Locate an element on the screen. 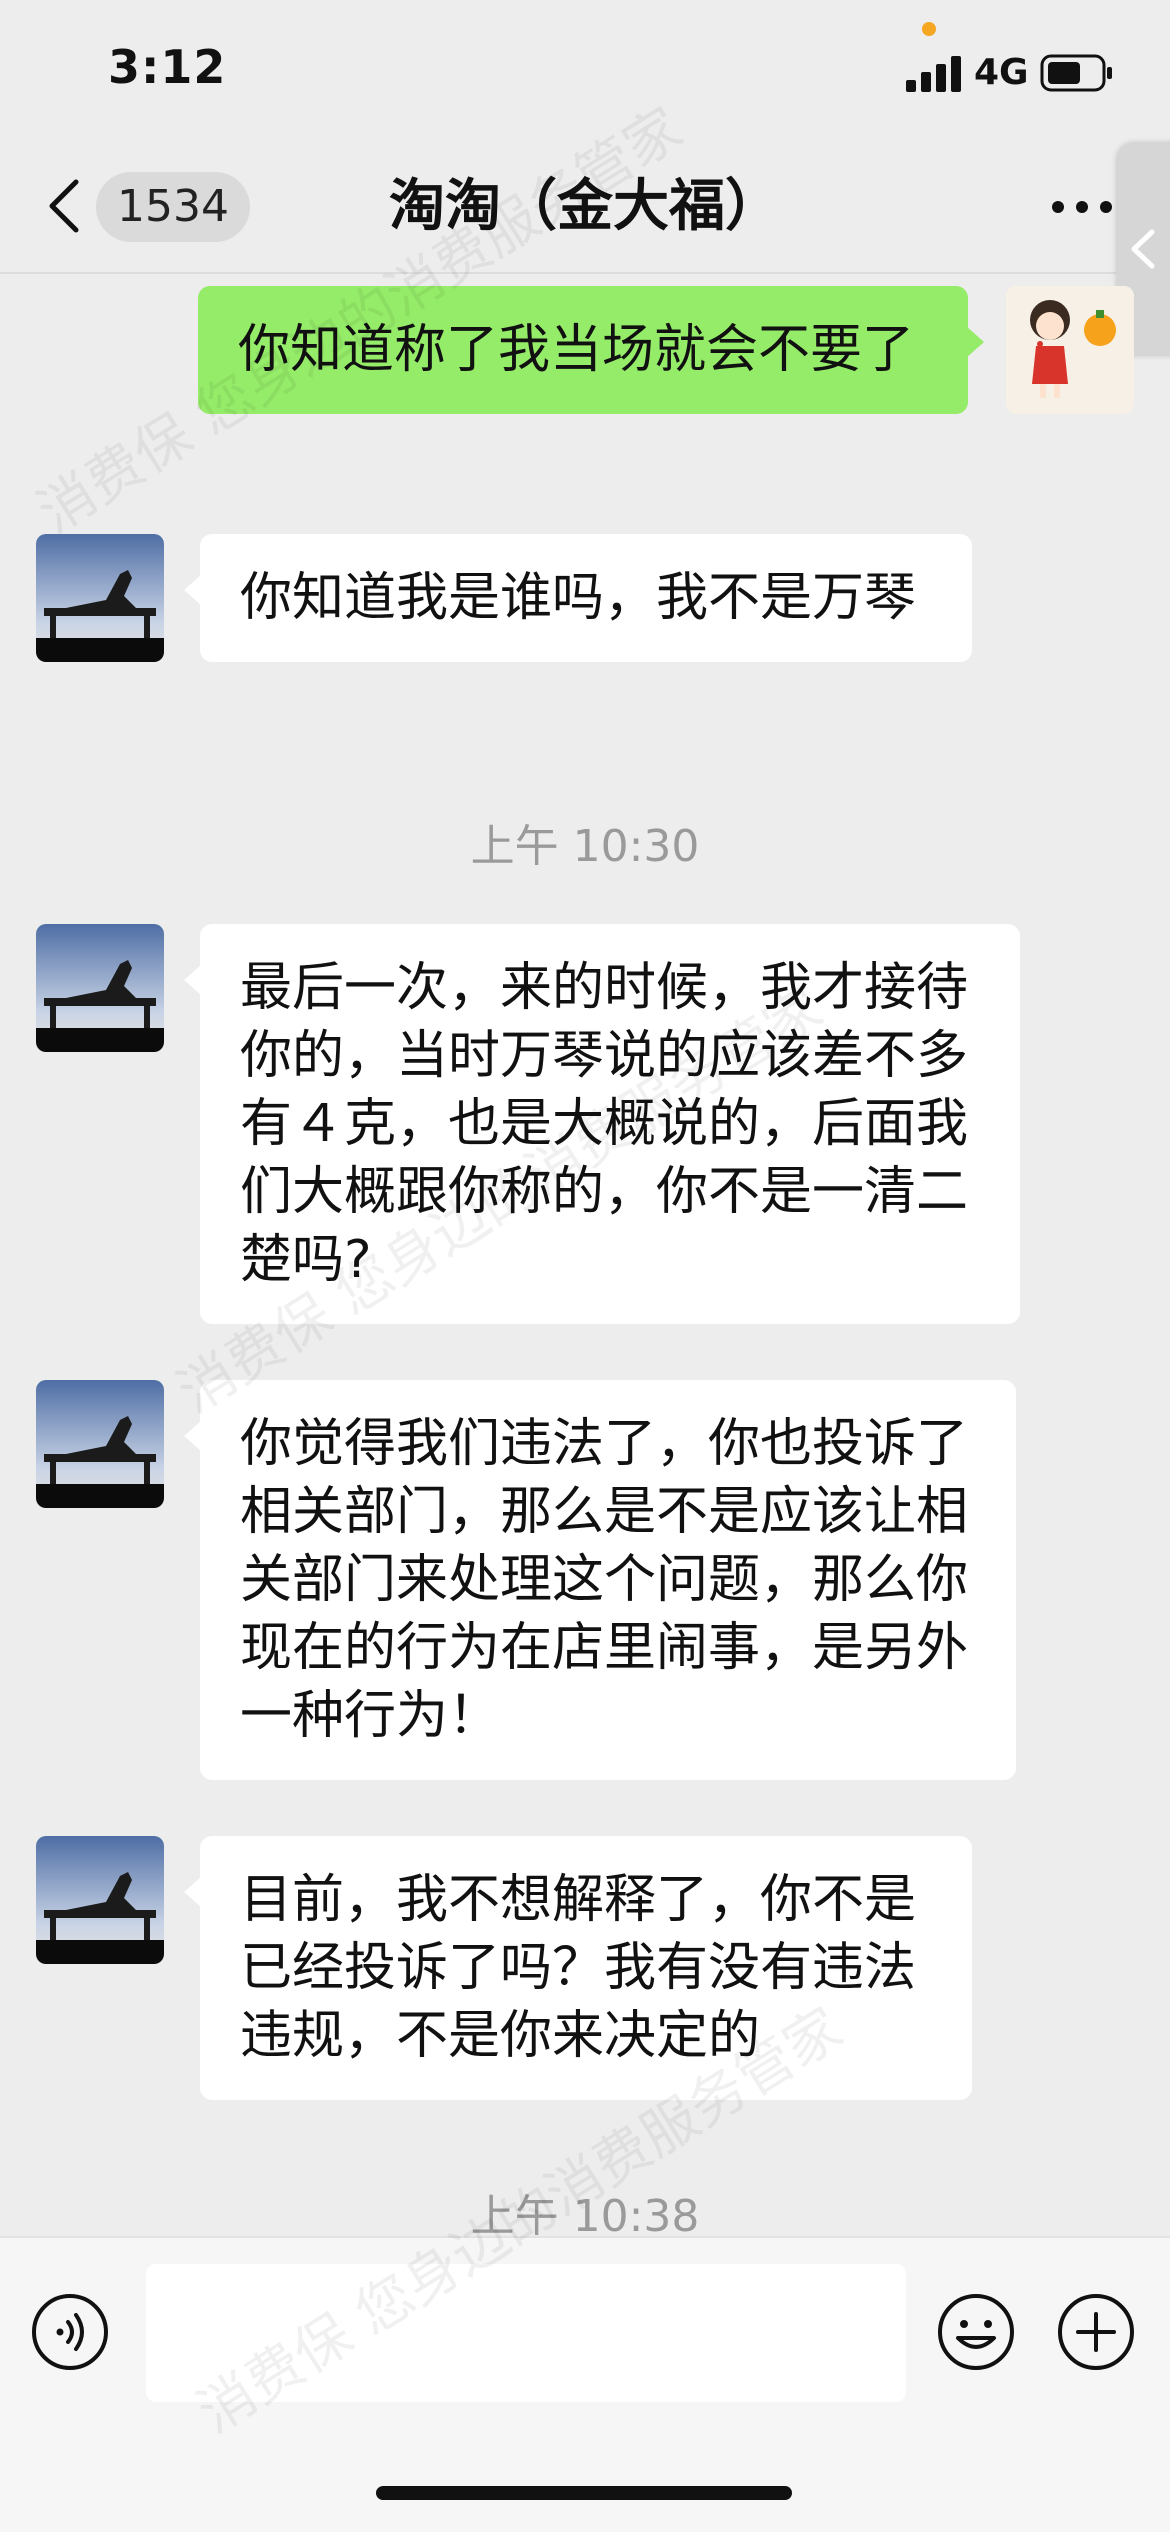  chat-header: 1534 淘淘（金大福） is located at coordinates (585, 207).